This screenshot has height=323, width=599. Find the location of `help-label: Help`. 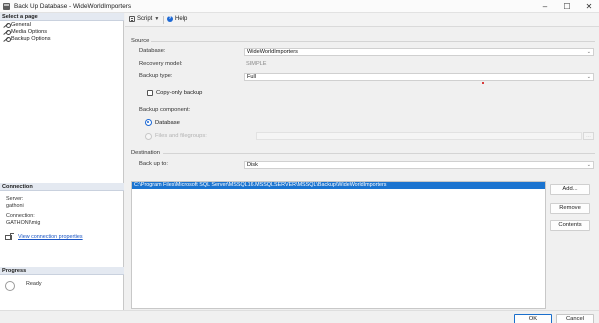

help-label: Help is located at coordinates (181, 19).